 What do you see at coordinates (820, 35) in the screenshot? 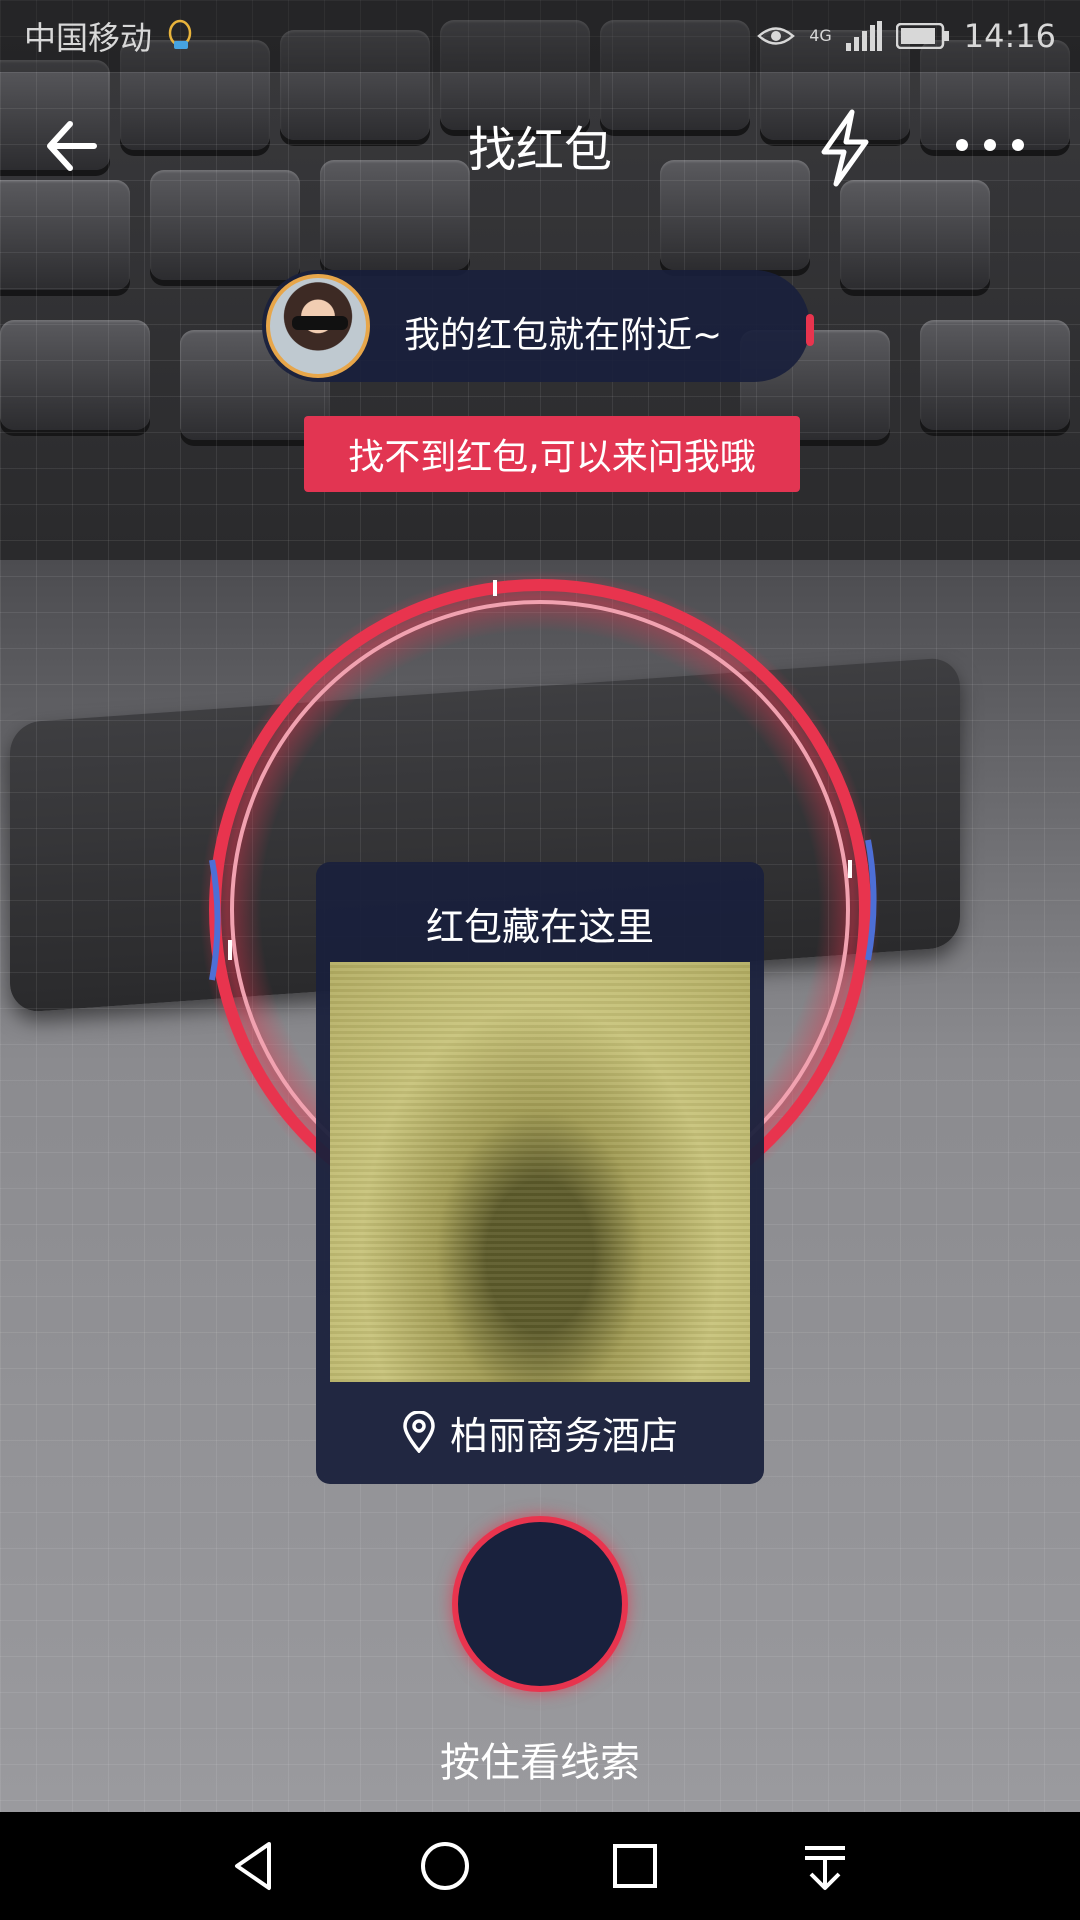
I see `network-type-label: 4G` at bounding box center [820, 35].